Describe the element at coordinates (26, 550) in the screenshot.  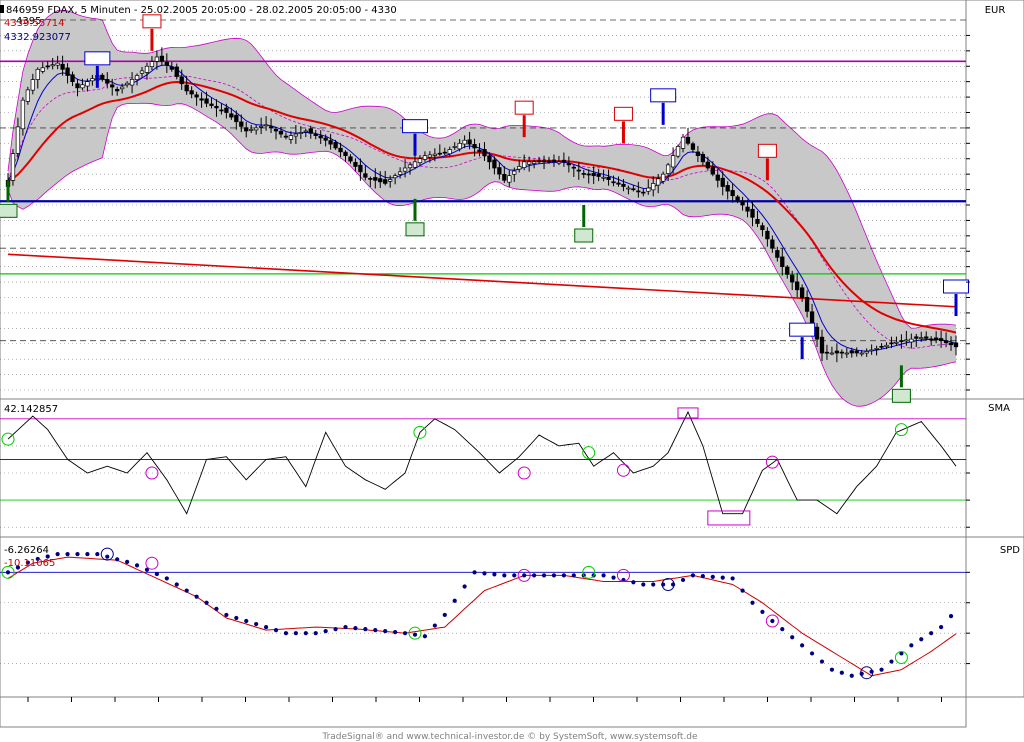
I see `spd-readout-1: -6.26264` at that location.